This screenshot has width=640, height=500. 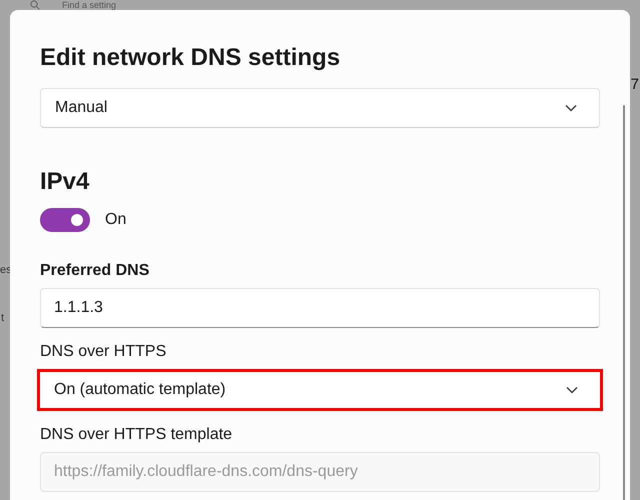 I want to click on section-heading: IPv4, so click(x=65, y=182).